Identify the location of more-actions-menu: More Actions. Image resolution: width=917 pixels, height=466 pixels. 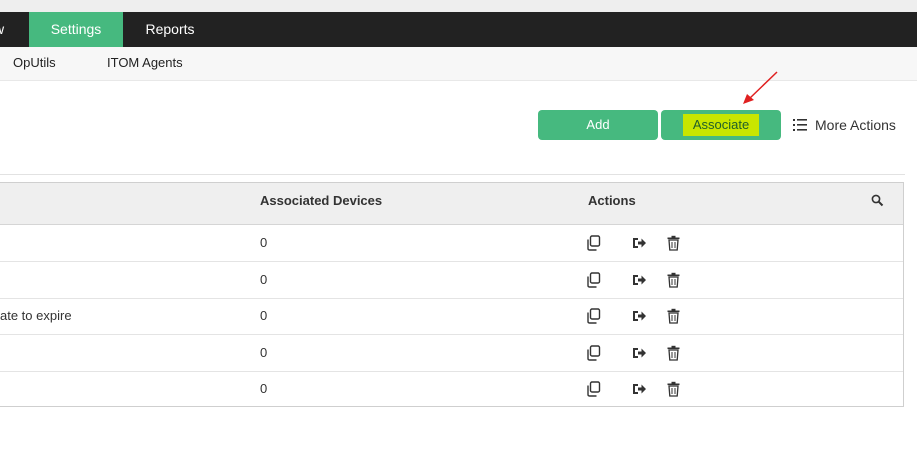
(844, 125).